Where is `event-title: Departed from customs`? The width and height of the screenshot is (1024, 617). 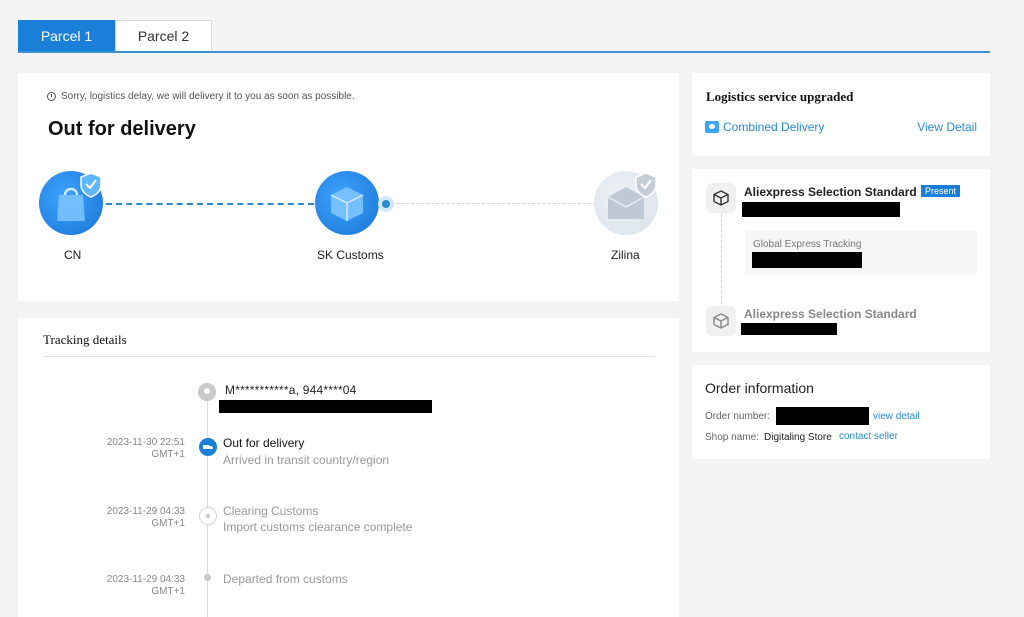
event-title: Departed from customs is located at coordinates (285, 579).